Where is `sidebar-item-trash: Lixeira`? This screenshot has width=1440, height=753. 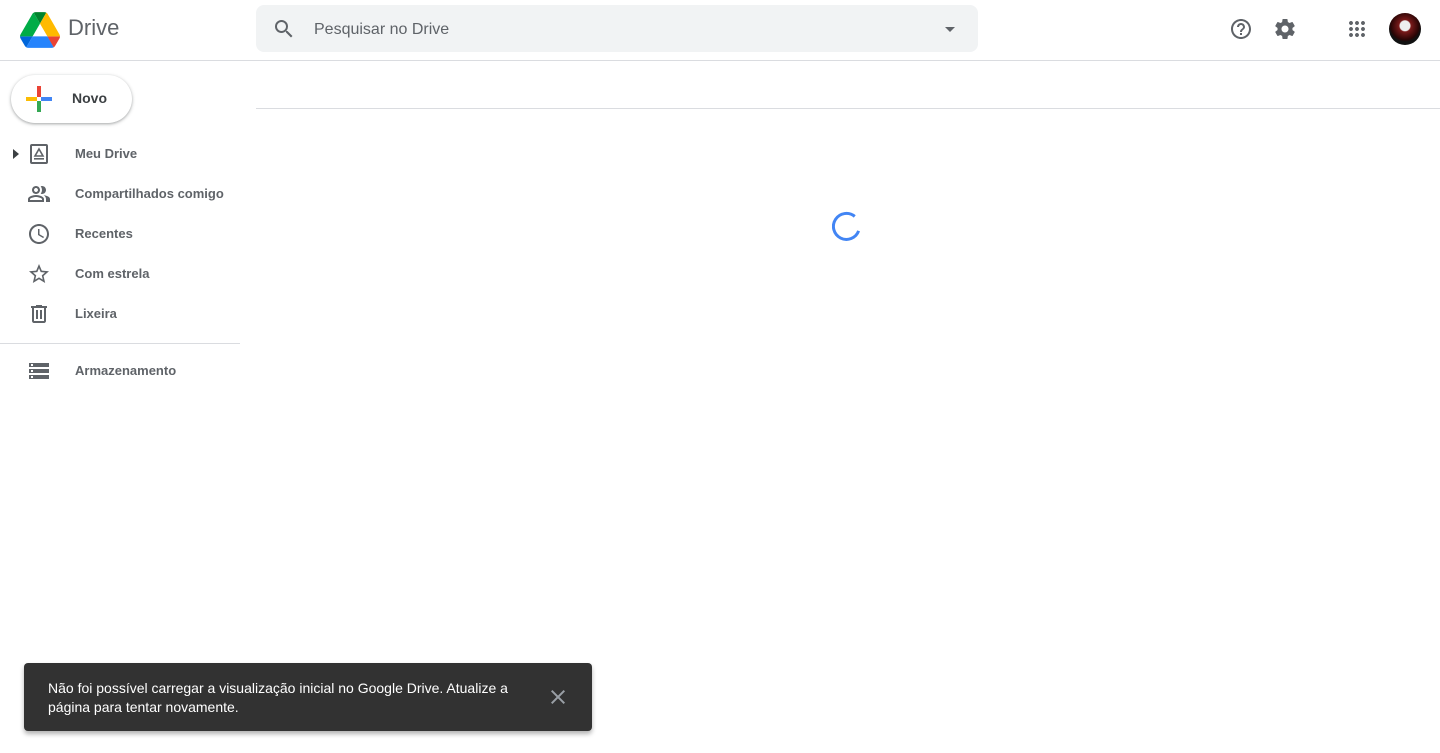 sidebar-item-trash: Lixeira is located at coordinates (120, 314).